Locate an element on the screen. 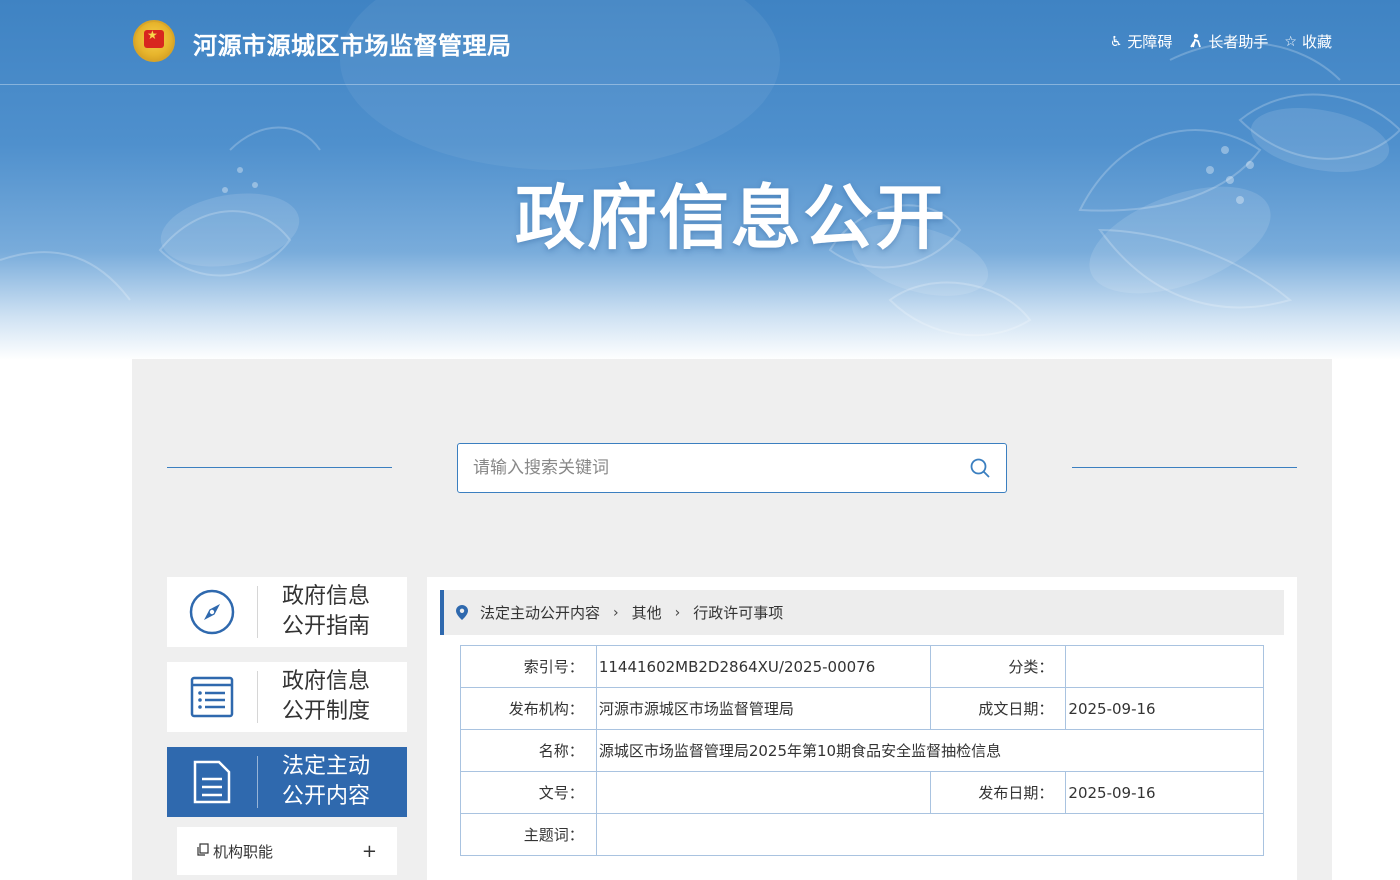  keywords-label: 主题词： is located at coordinates (528, 834).